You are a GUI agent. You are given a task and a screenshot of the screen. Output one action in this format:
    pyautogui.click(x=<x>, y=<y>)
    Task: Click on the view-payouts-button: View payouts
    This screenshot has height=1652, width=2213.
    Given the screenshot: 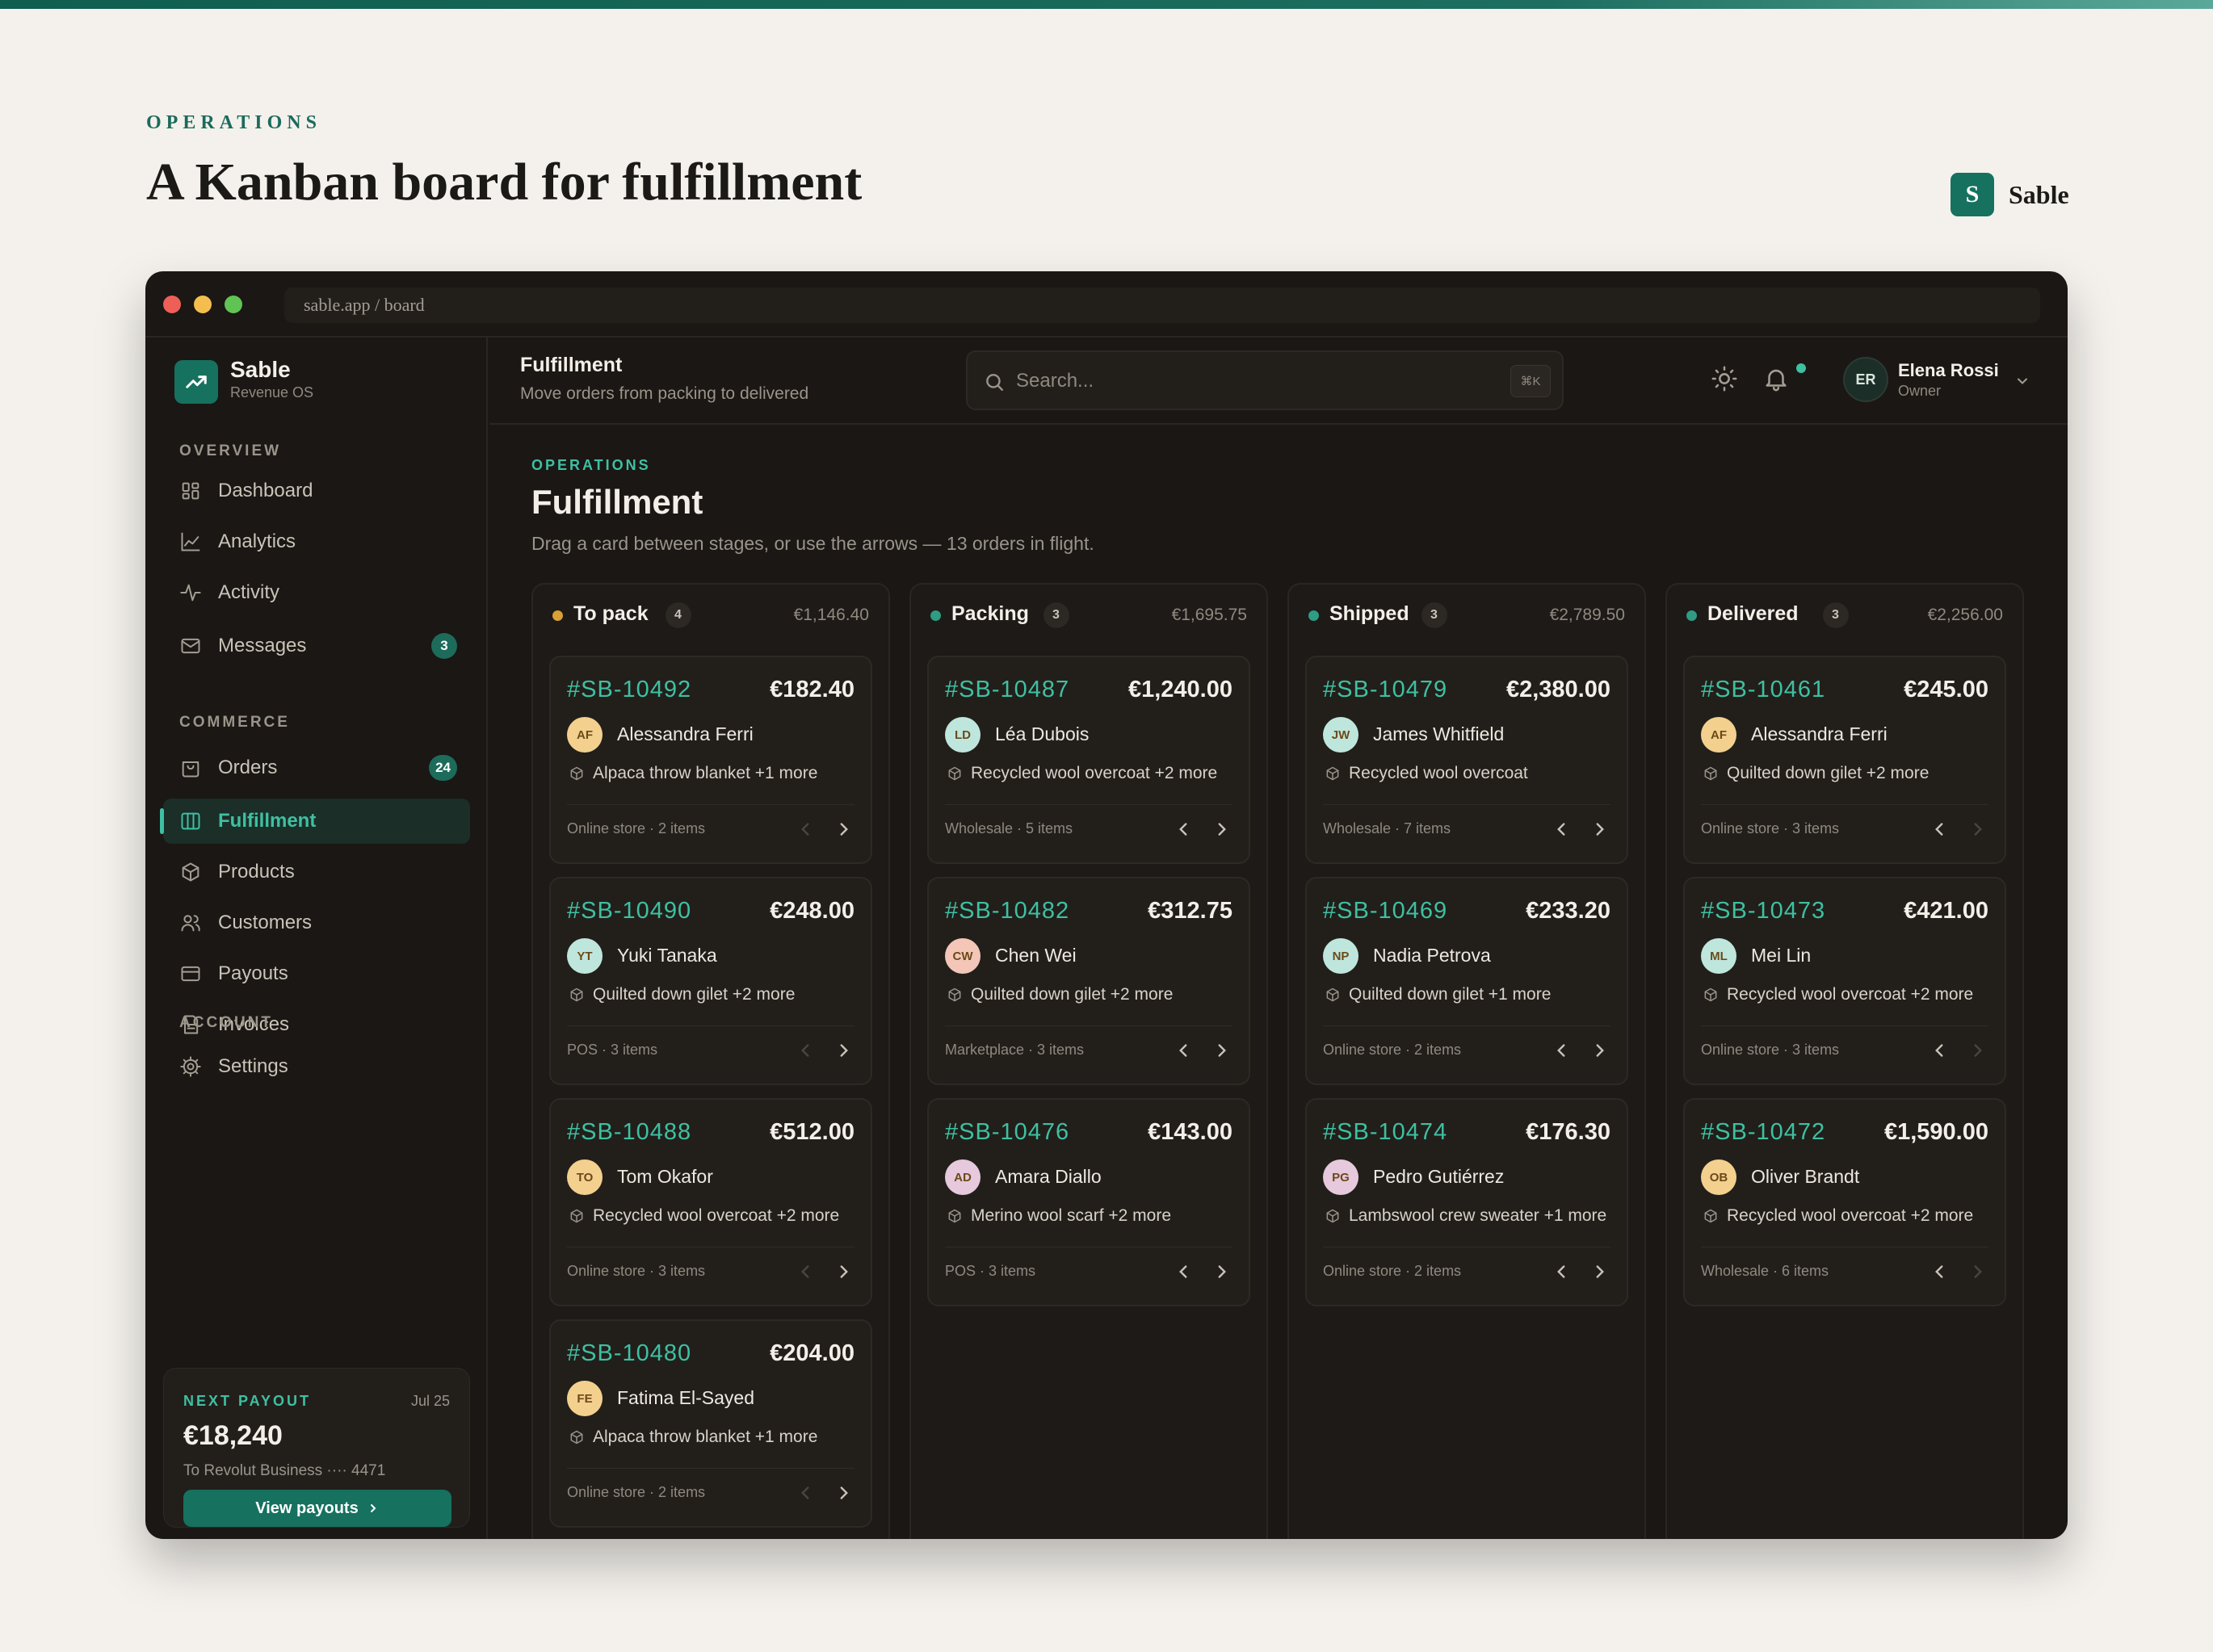 What is the action you would take?
    pyautogui.click(x=317, y=1508)
    